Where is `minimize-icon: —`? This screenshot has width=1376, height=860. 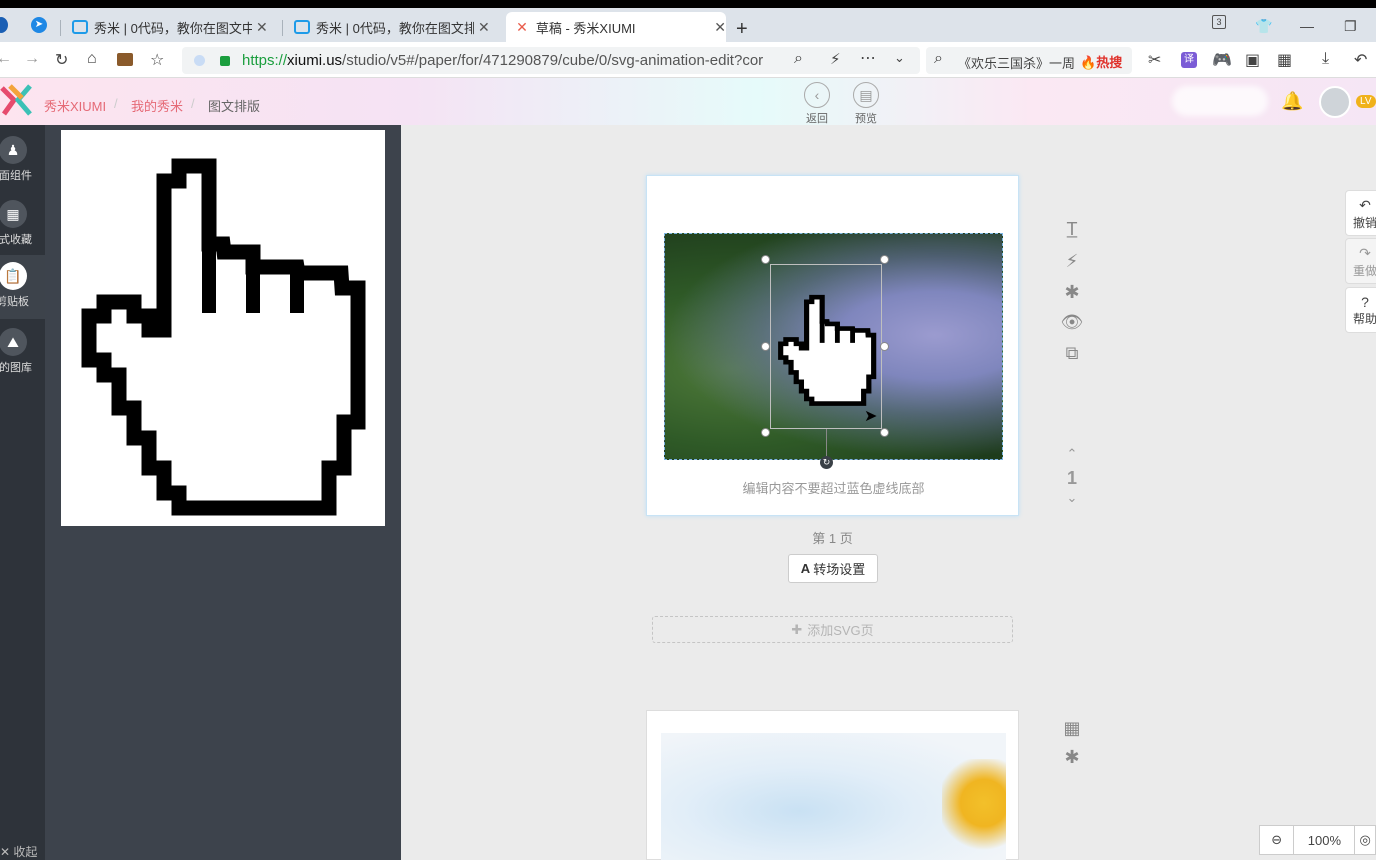
minimize-icon: — is located at coordinates (1307, 26).